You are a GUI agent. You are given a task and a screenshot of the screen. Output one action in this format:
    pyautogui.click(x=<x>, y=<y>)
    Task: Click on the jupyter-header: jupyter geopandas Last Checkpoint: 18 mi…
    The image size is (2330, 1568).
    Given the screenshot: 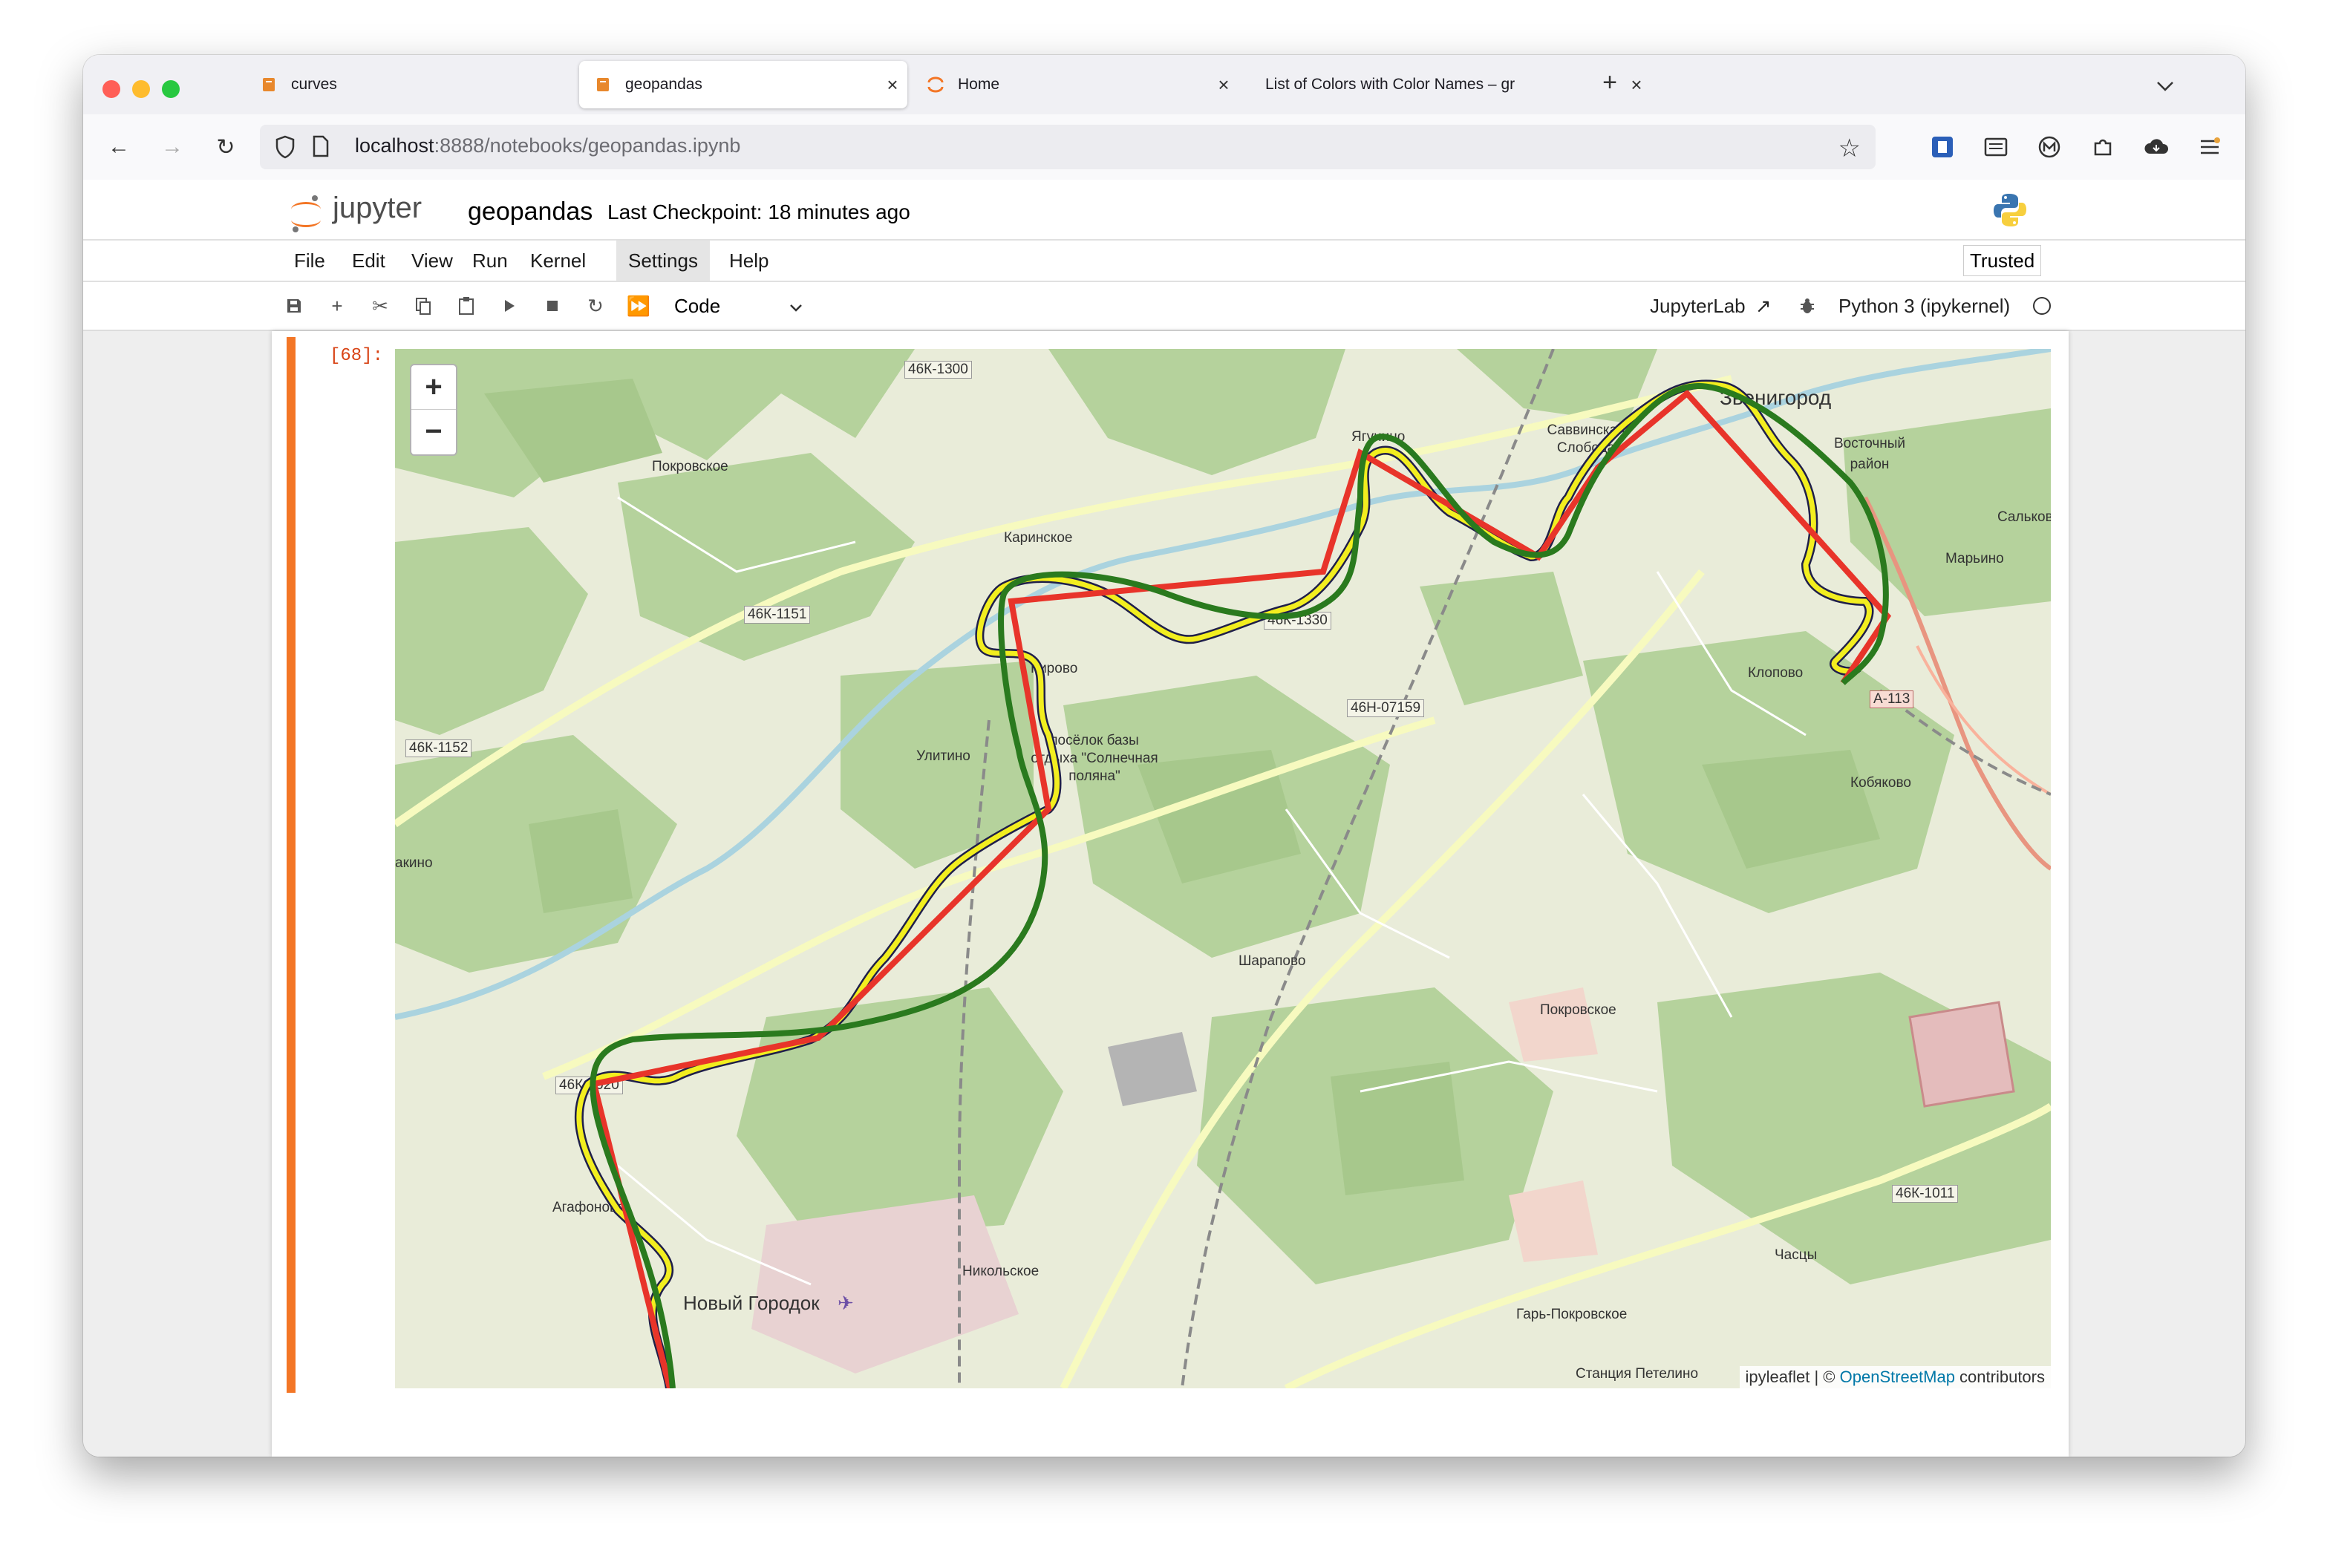 What is the action you would take?
    pyautogui.click(x=1164, y=210)
    